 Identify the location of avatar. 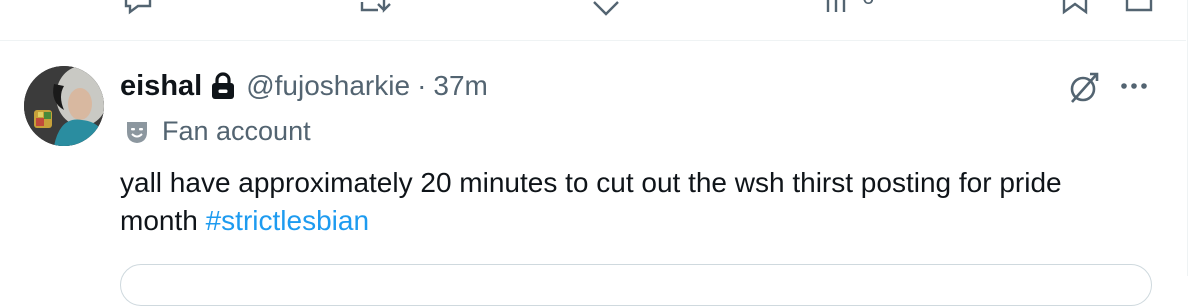
(64, 106).